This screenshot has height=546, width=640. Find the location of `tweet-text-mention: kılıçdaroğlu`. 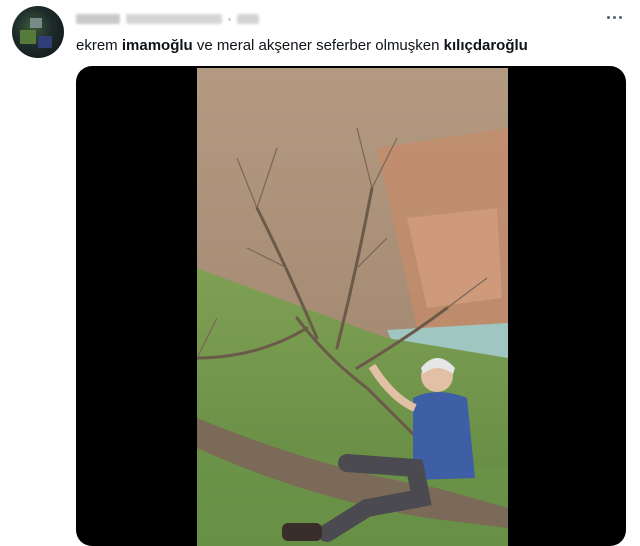

tweet-text-mention: kılıçdaroğlu is located at coordinates (485, 45).